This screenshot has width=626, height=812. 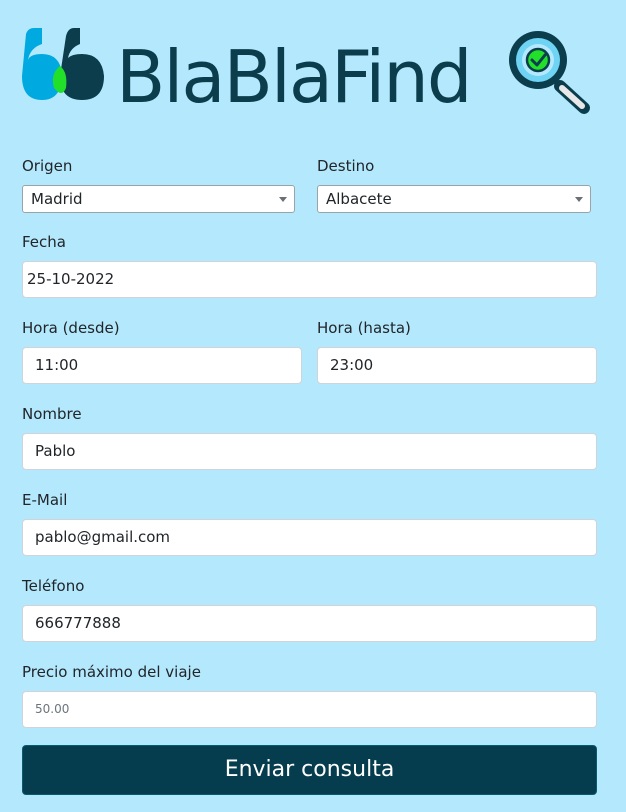 I want to click on brand-name: BlaBlaFind, so click(x=294, y=77).